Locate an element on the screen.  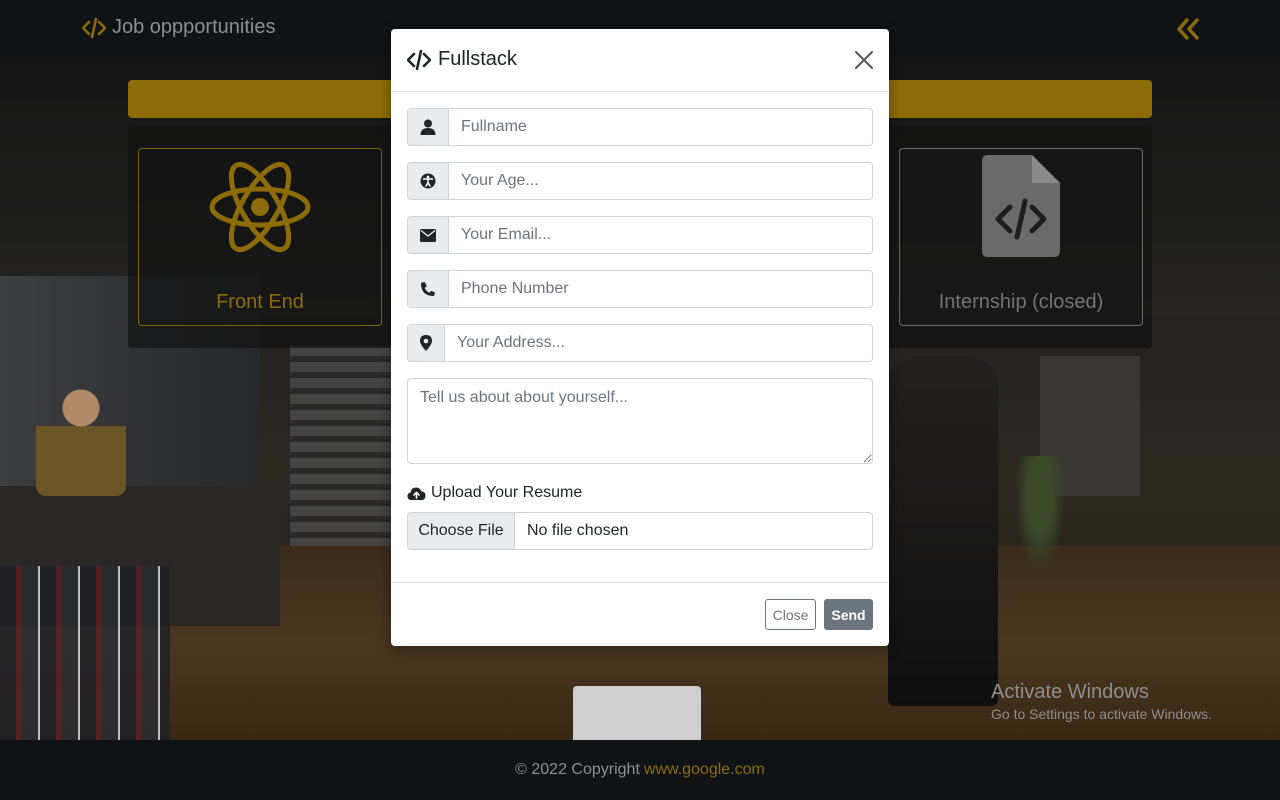
angle-double-left-icon is located at coordinates (1188, 29).